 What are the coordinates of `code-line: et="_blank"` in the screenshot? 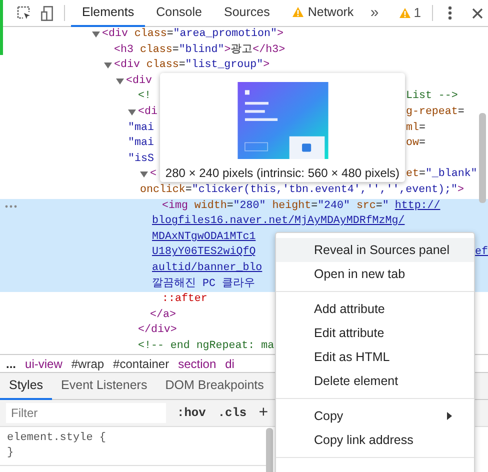 It's located at (442, 174).